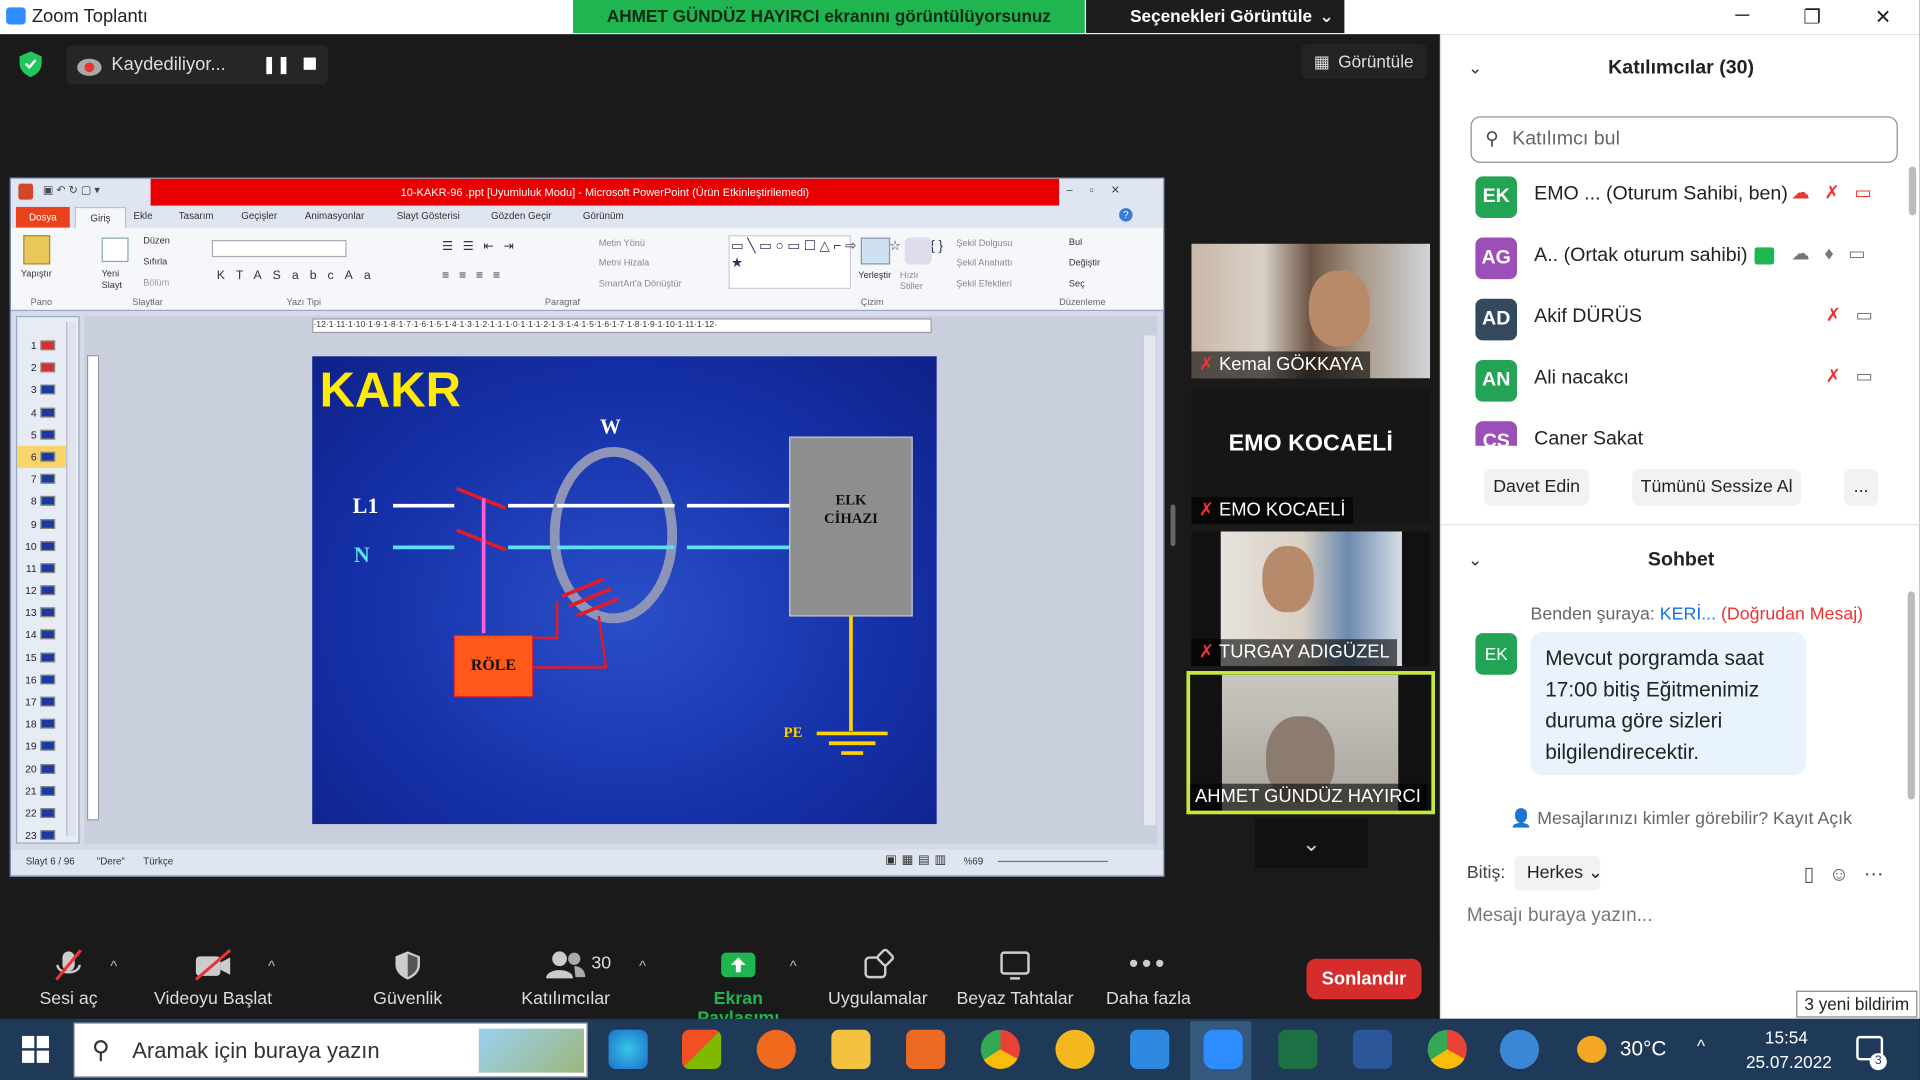 This screenshot has height=1080, width=1920. Describe the element at coordinates (1447, 1049) in the screenshot. I see `chrome-profile-icon` at that location.